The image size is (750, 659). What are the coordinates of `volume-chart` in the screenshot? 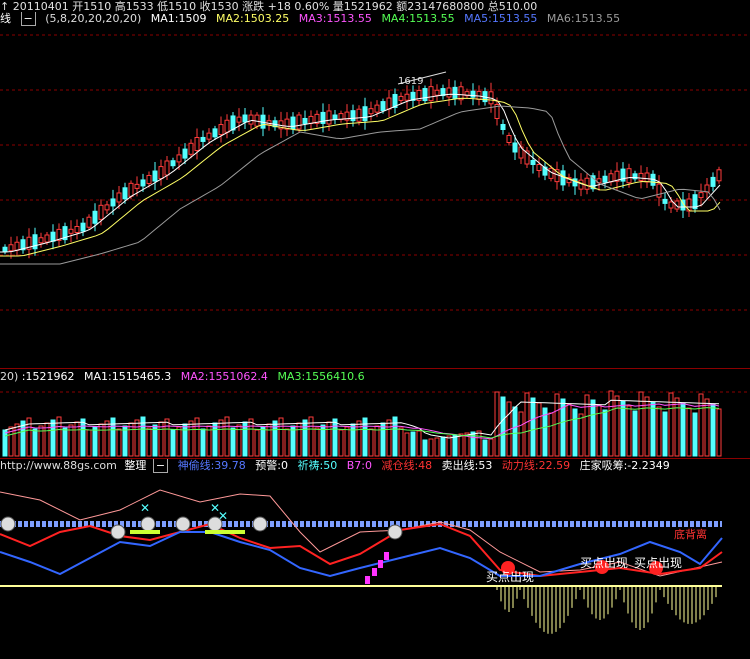 It's located at (375, 421).